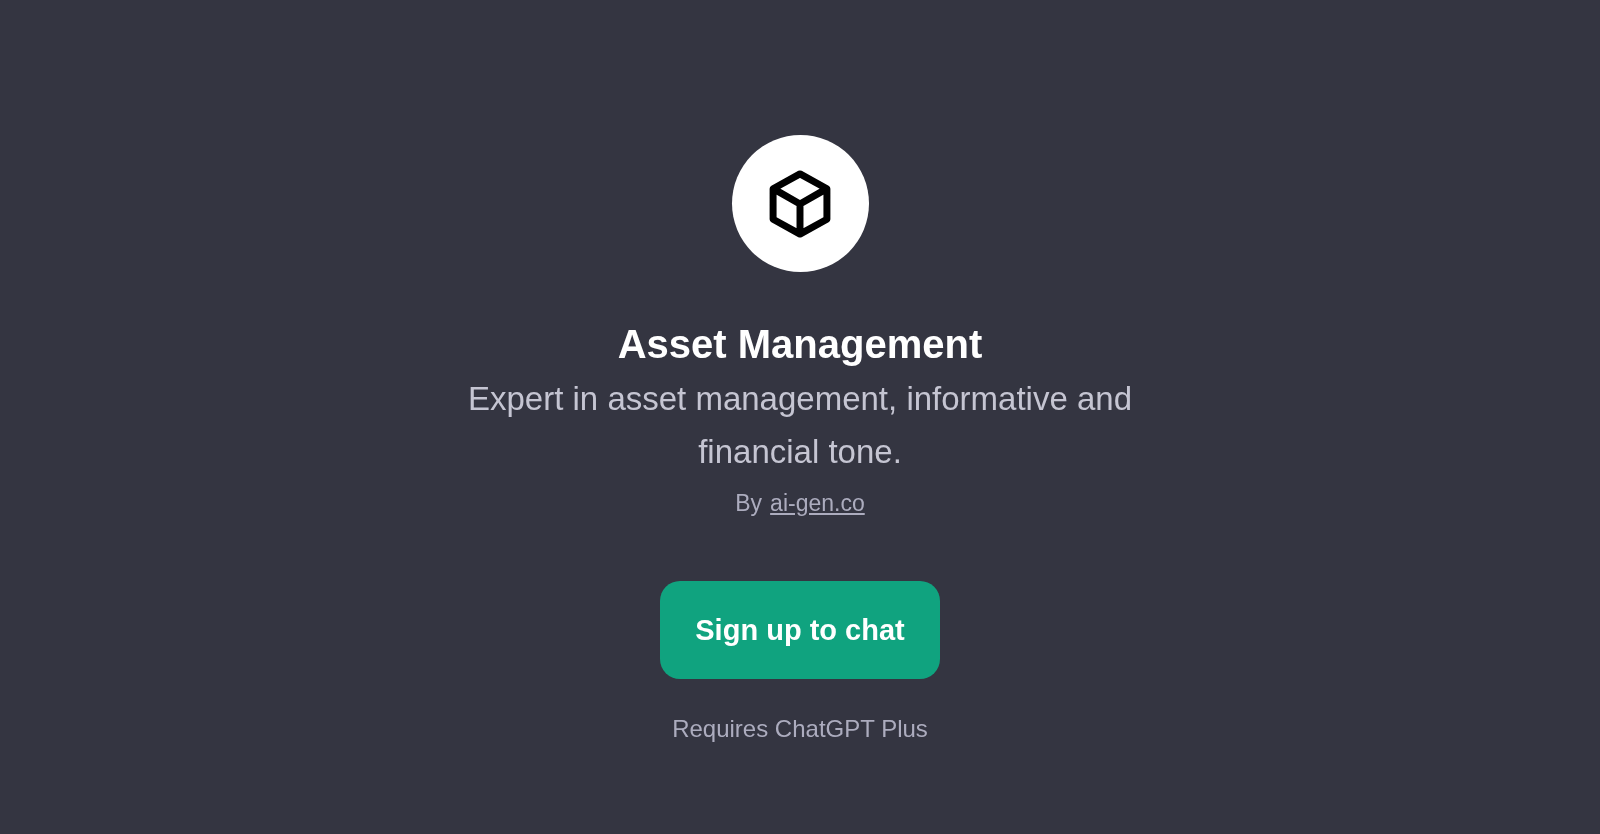 The height and width of the screenshot is (834, 1600). What do you see at coordinates (800, 729) in the screenshot?
I see `requirement-note: Requires ChatGPT Plus` at bounding box center [800, 729].